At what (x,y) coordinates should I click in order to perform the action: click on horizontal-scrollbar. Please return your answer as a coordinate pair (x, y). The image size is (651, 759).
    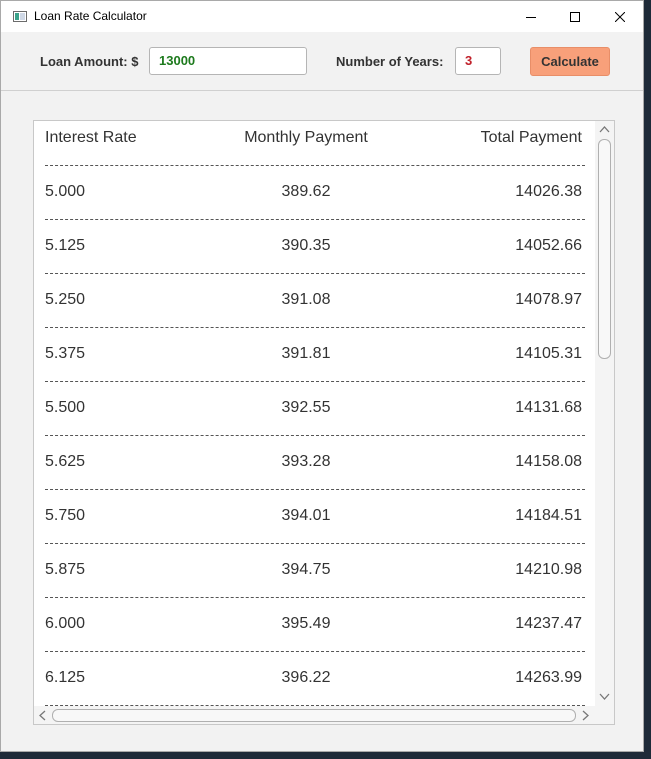
    Looking at the image, I should click on (314, 715).